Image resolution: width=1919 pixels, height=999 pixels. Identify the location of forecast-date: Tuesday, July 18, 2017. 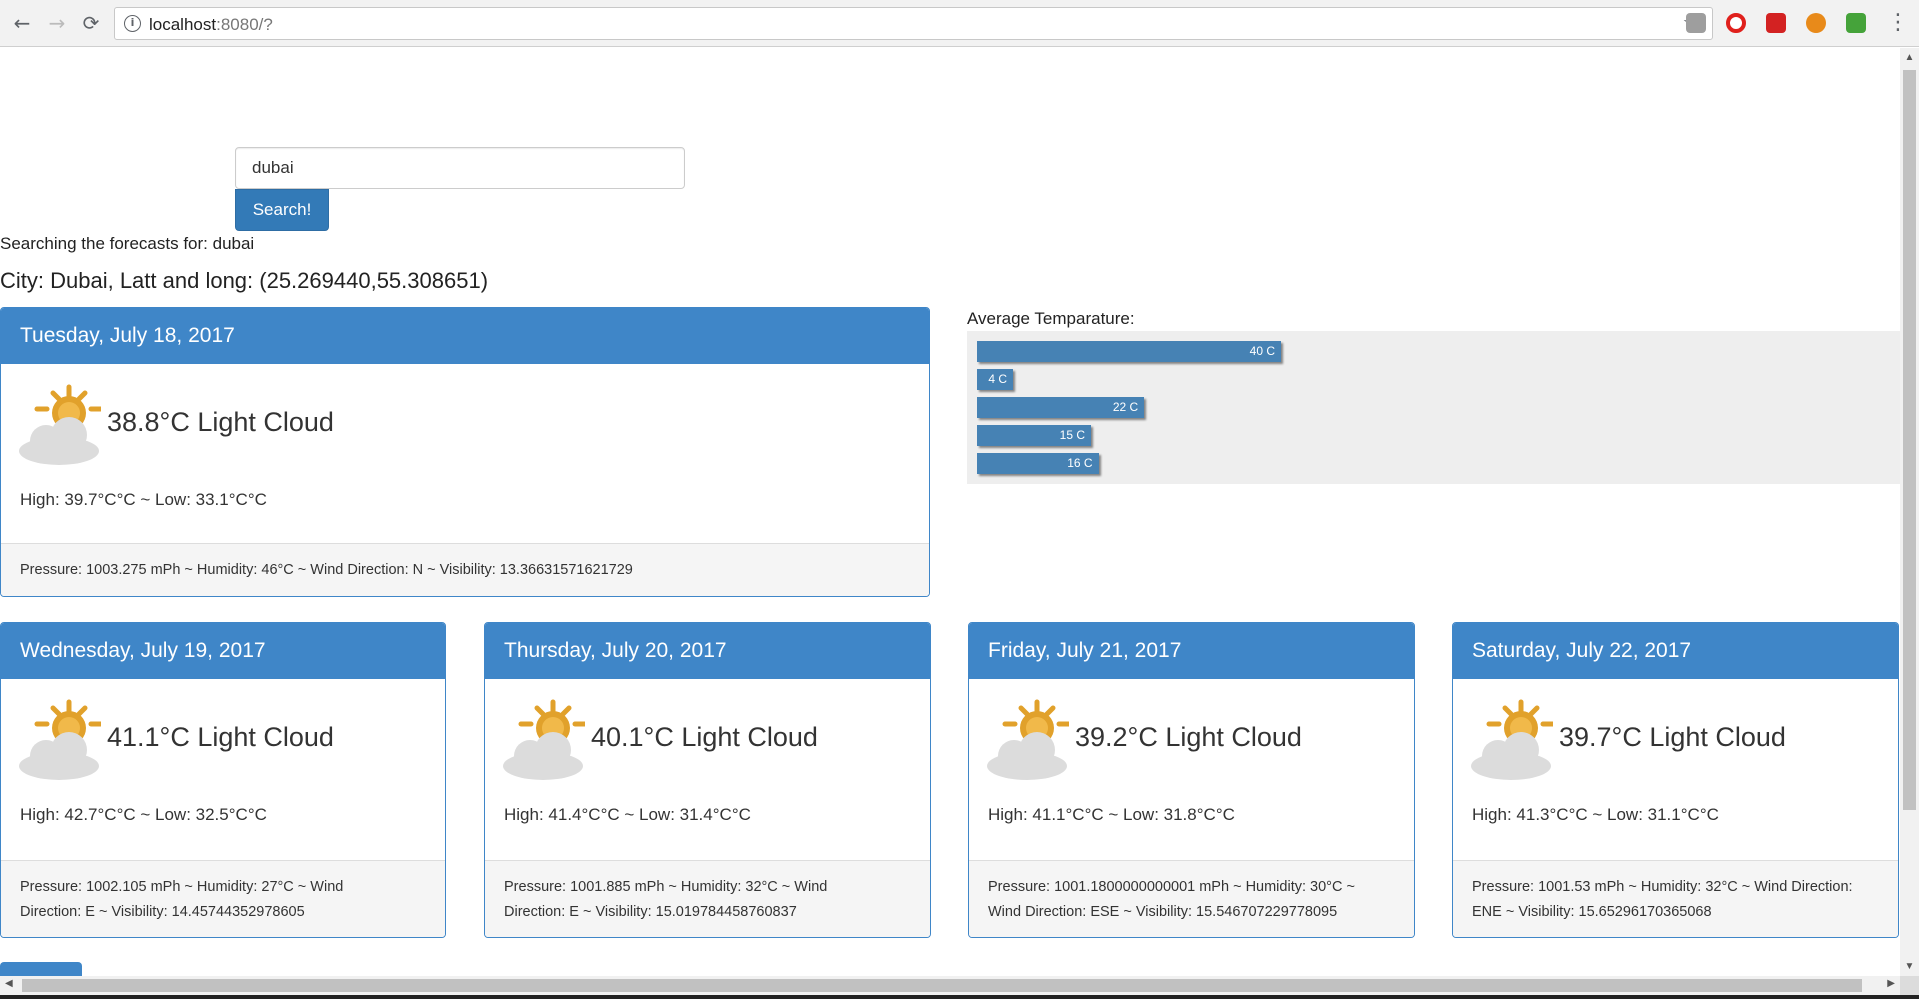
(465, 336).